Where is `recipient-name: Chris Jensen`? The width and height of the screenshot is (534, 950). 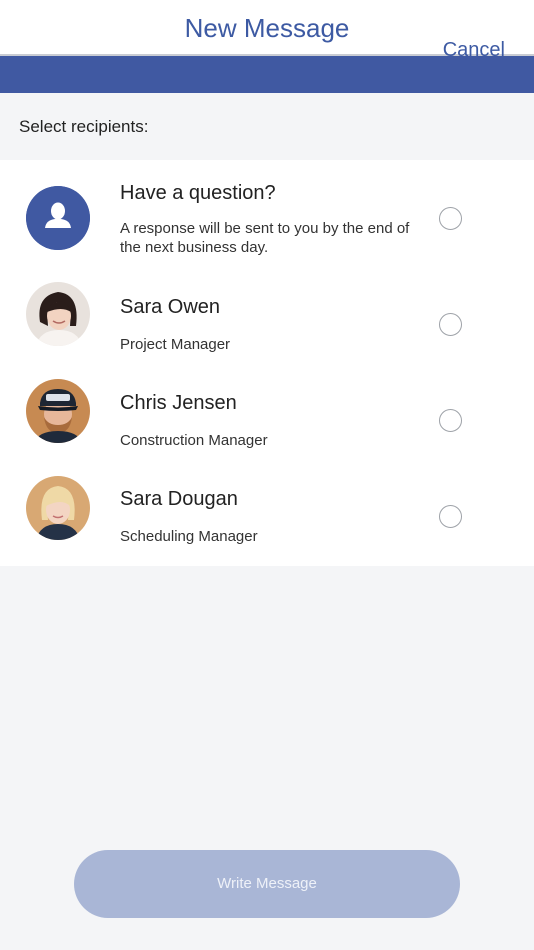 recipient-name: Chris Jensen is located at coordinates (178, 403).